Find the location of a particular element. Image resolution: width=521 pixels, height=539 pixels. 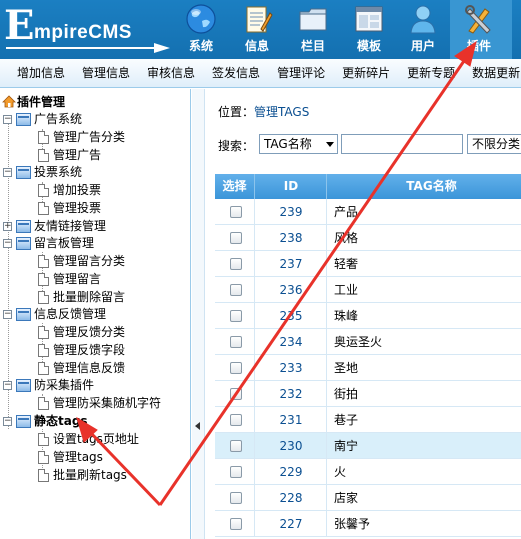

table-row: 236 工业 is located at coordinates (368, 290).